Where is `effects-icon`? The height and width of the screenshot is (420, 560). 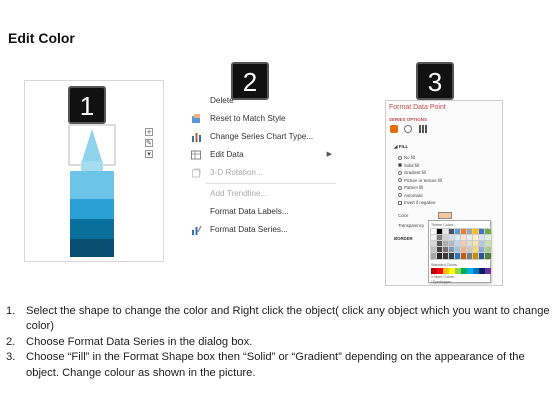 effects-icon is located at coordinates (408, 129).